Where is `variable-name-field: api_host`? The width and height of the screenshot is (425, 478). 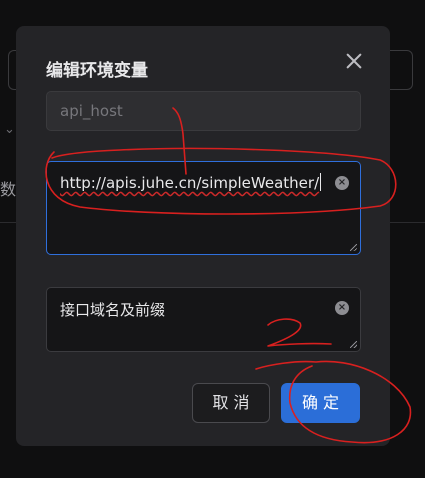 variable-name-field: api_host is located at coordinates (203, 111).